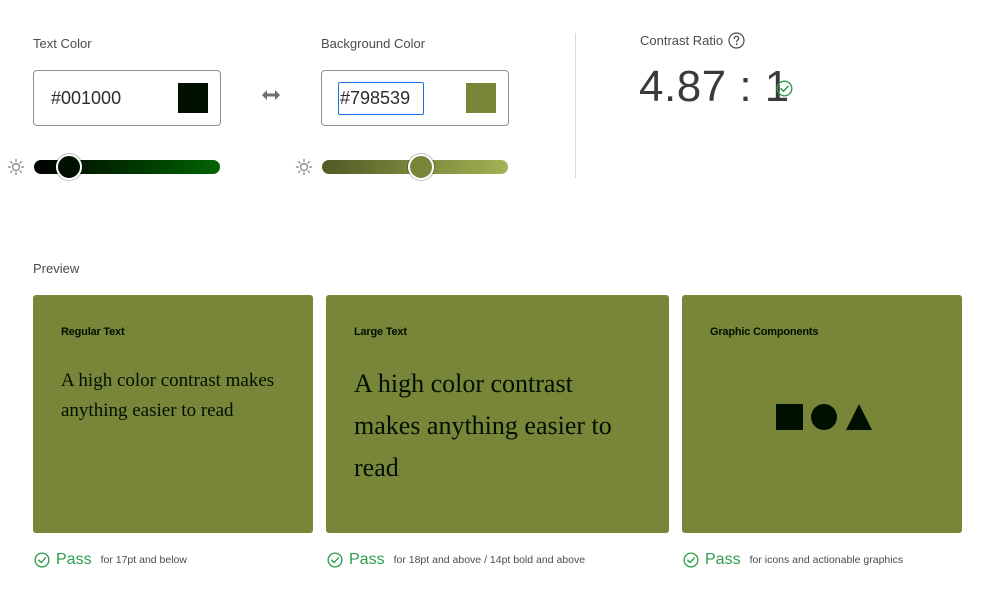 Image resolution: width=992 pixels, height=612 pixels. I want to click on graphic-shapes, so click(824, 417).